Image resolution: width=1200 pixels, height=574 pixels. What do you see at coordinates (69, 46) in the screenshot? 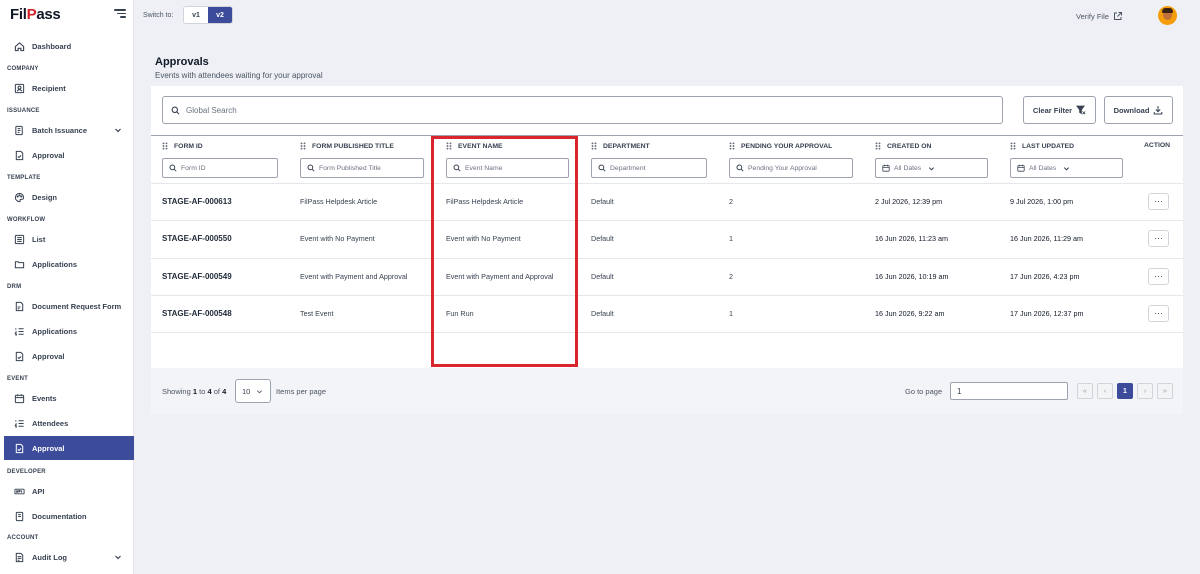
I see `sidebar-item-dashboard: Dashboard` at bounding box center [69, 46].